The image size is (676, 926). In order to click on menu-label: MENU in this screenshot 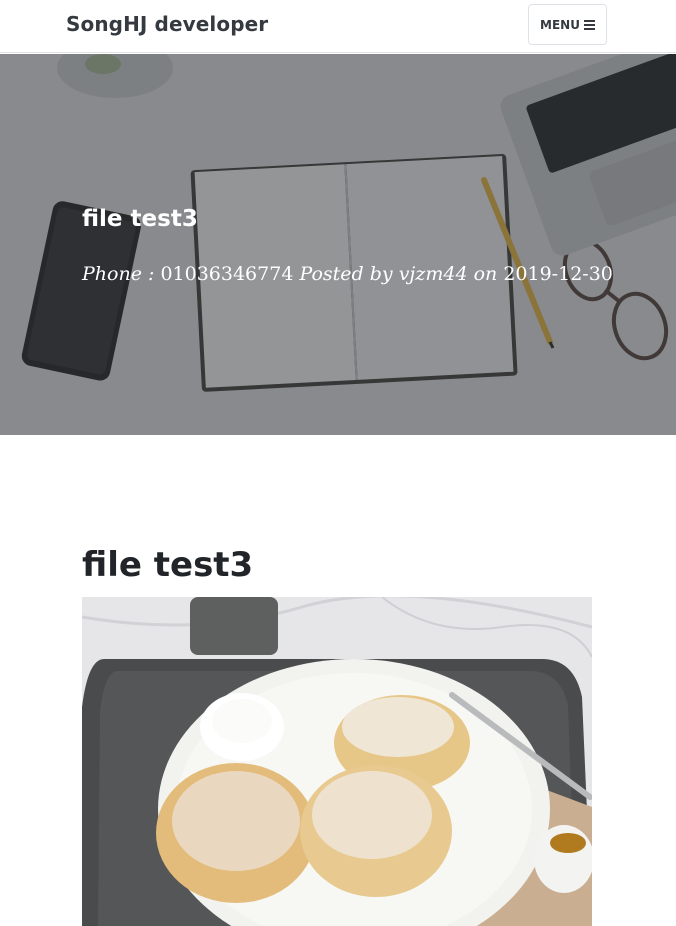, I will do `click(560, 24)`.